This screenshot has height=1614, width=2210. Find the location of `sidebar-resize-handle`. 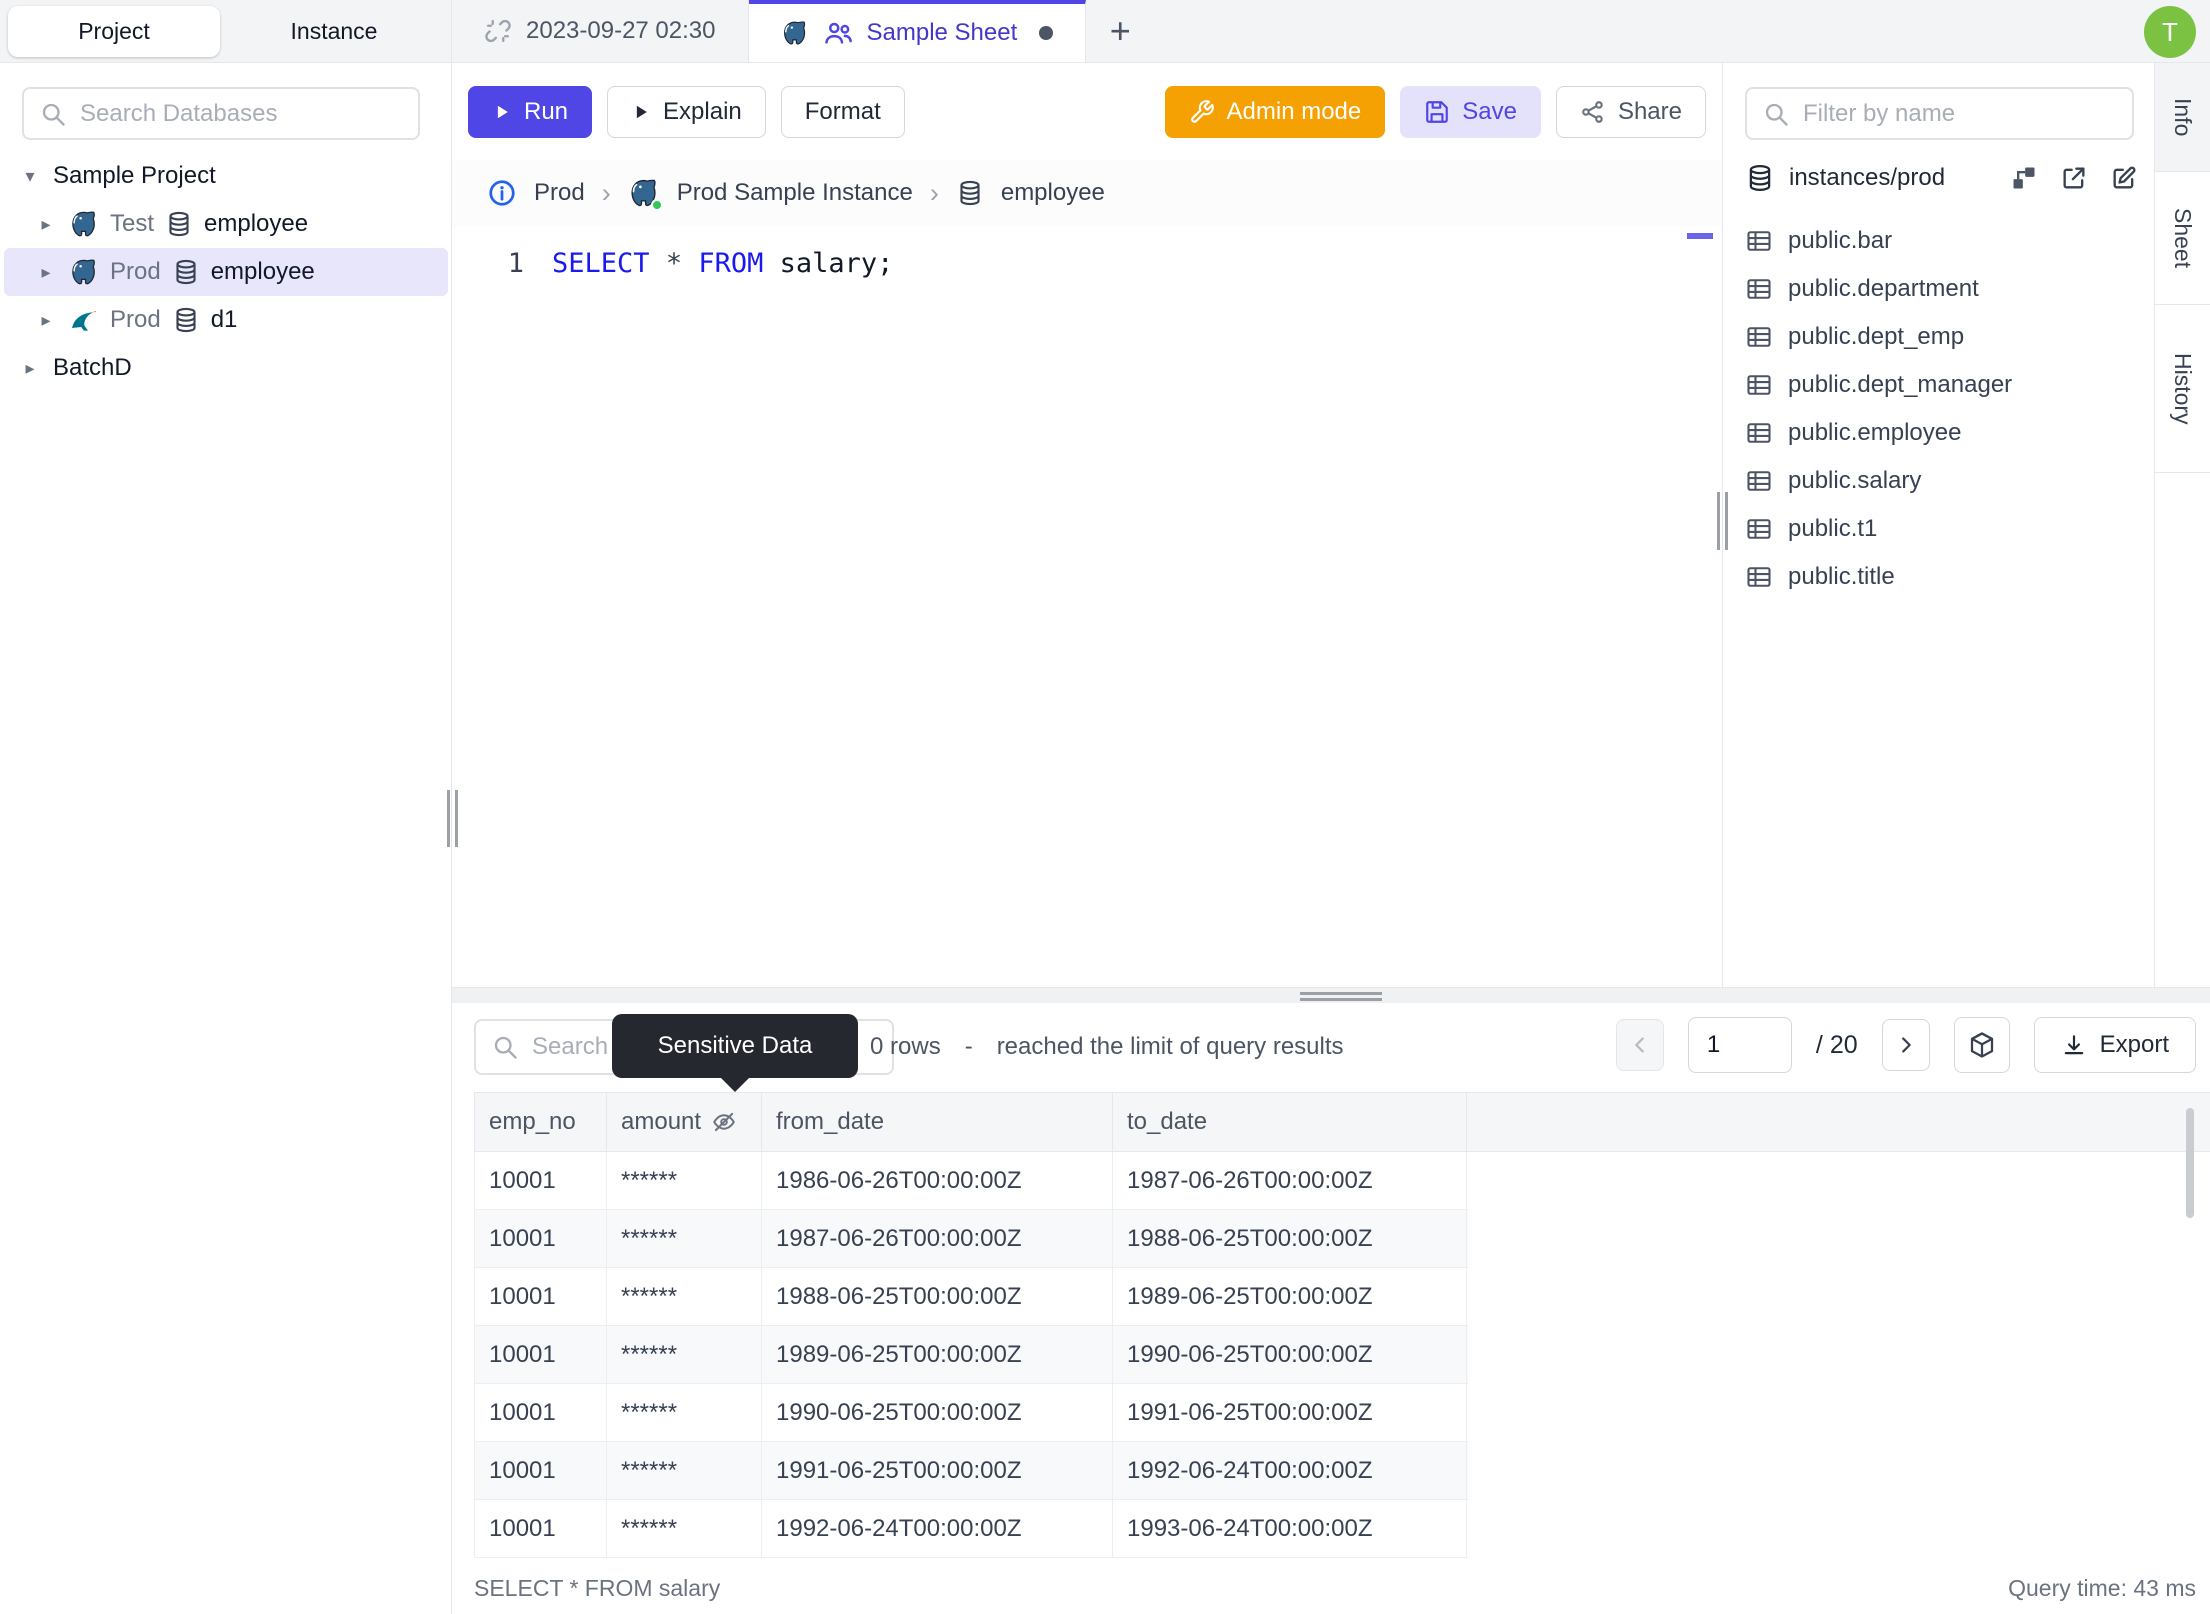

sidebar-resize-handle is located at coordinates (452, 818).